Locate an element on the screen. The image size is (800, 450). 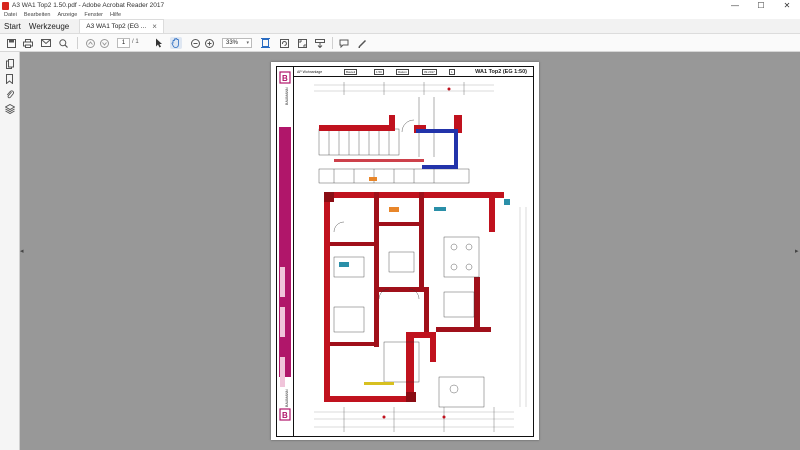
scroll-mode-icon is located at coordinates (320, 43).